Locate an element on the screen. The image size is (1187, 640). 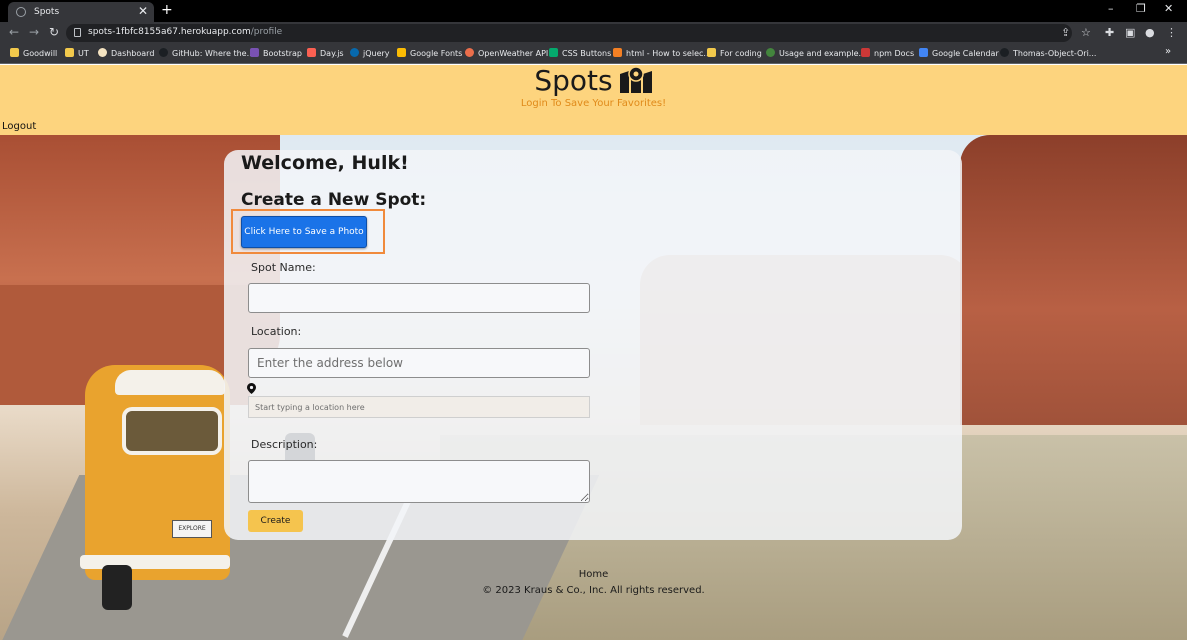
welcome-heading: Welcome, Hulk! is located at coordinates (325, 163).